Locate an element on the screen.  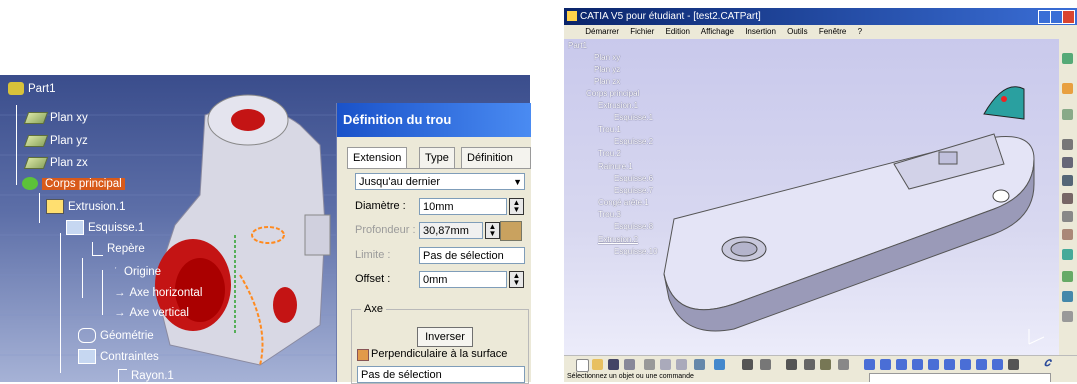
chamfer-tool-icon is located at coordinates (1067, 234).